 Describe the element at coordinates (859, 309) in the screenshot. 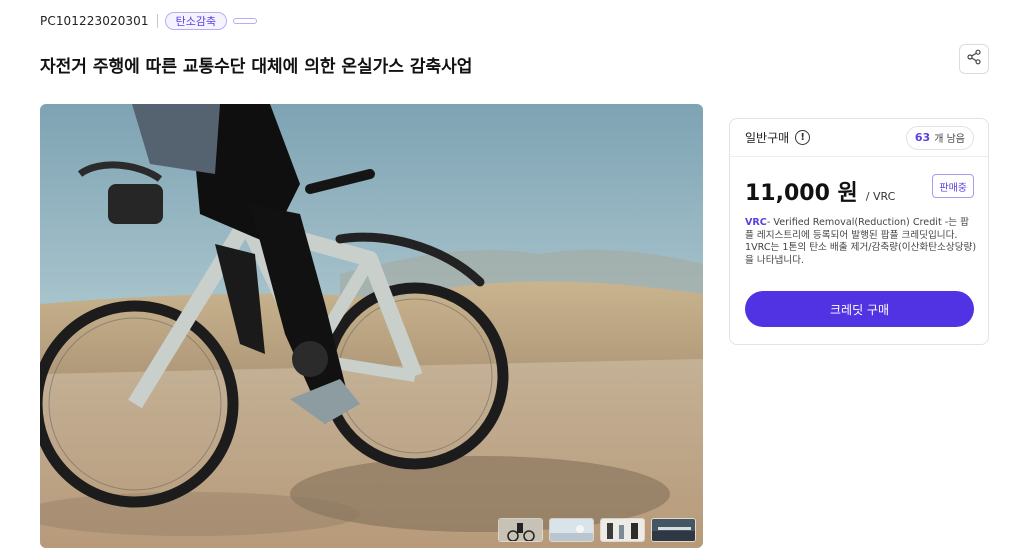

I see `buy-credit-button: 크레딧 구매` at that location.